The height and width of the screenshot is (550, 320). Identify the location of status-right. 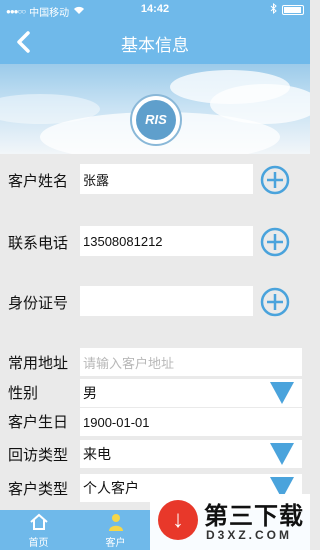
(287, 9).